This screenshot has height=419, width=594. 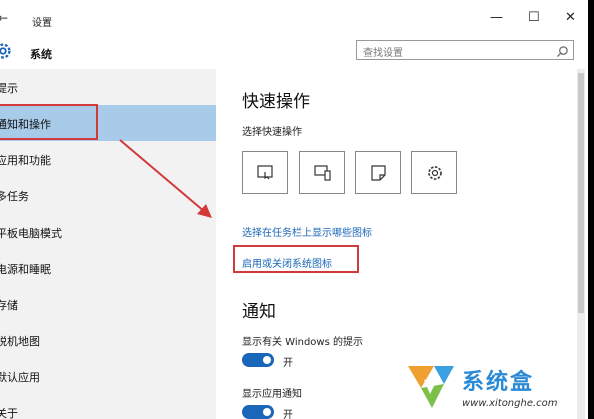 What do you see at coordinates (431, 387) in the screenshot?
I see `watermark-logo-icon` at bounding box center [431, 387].